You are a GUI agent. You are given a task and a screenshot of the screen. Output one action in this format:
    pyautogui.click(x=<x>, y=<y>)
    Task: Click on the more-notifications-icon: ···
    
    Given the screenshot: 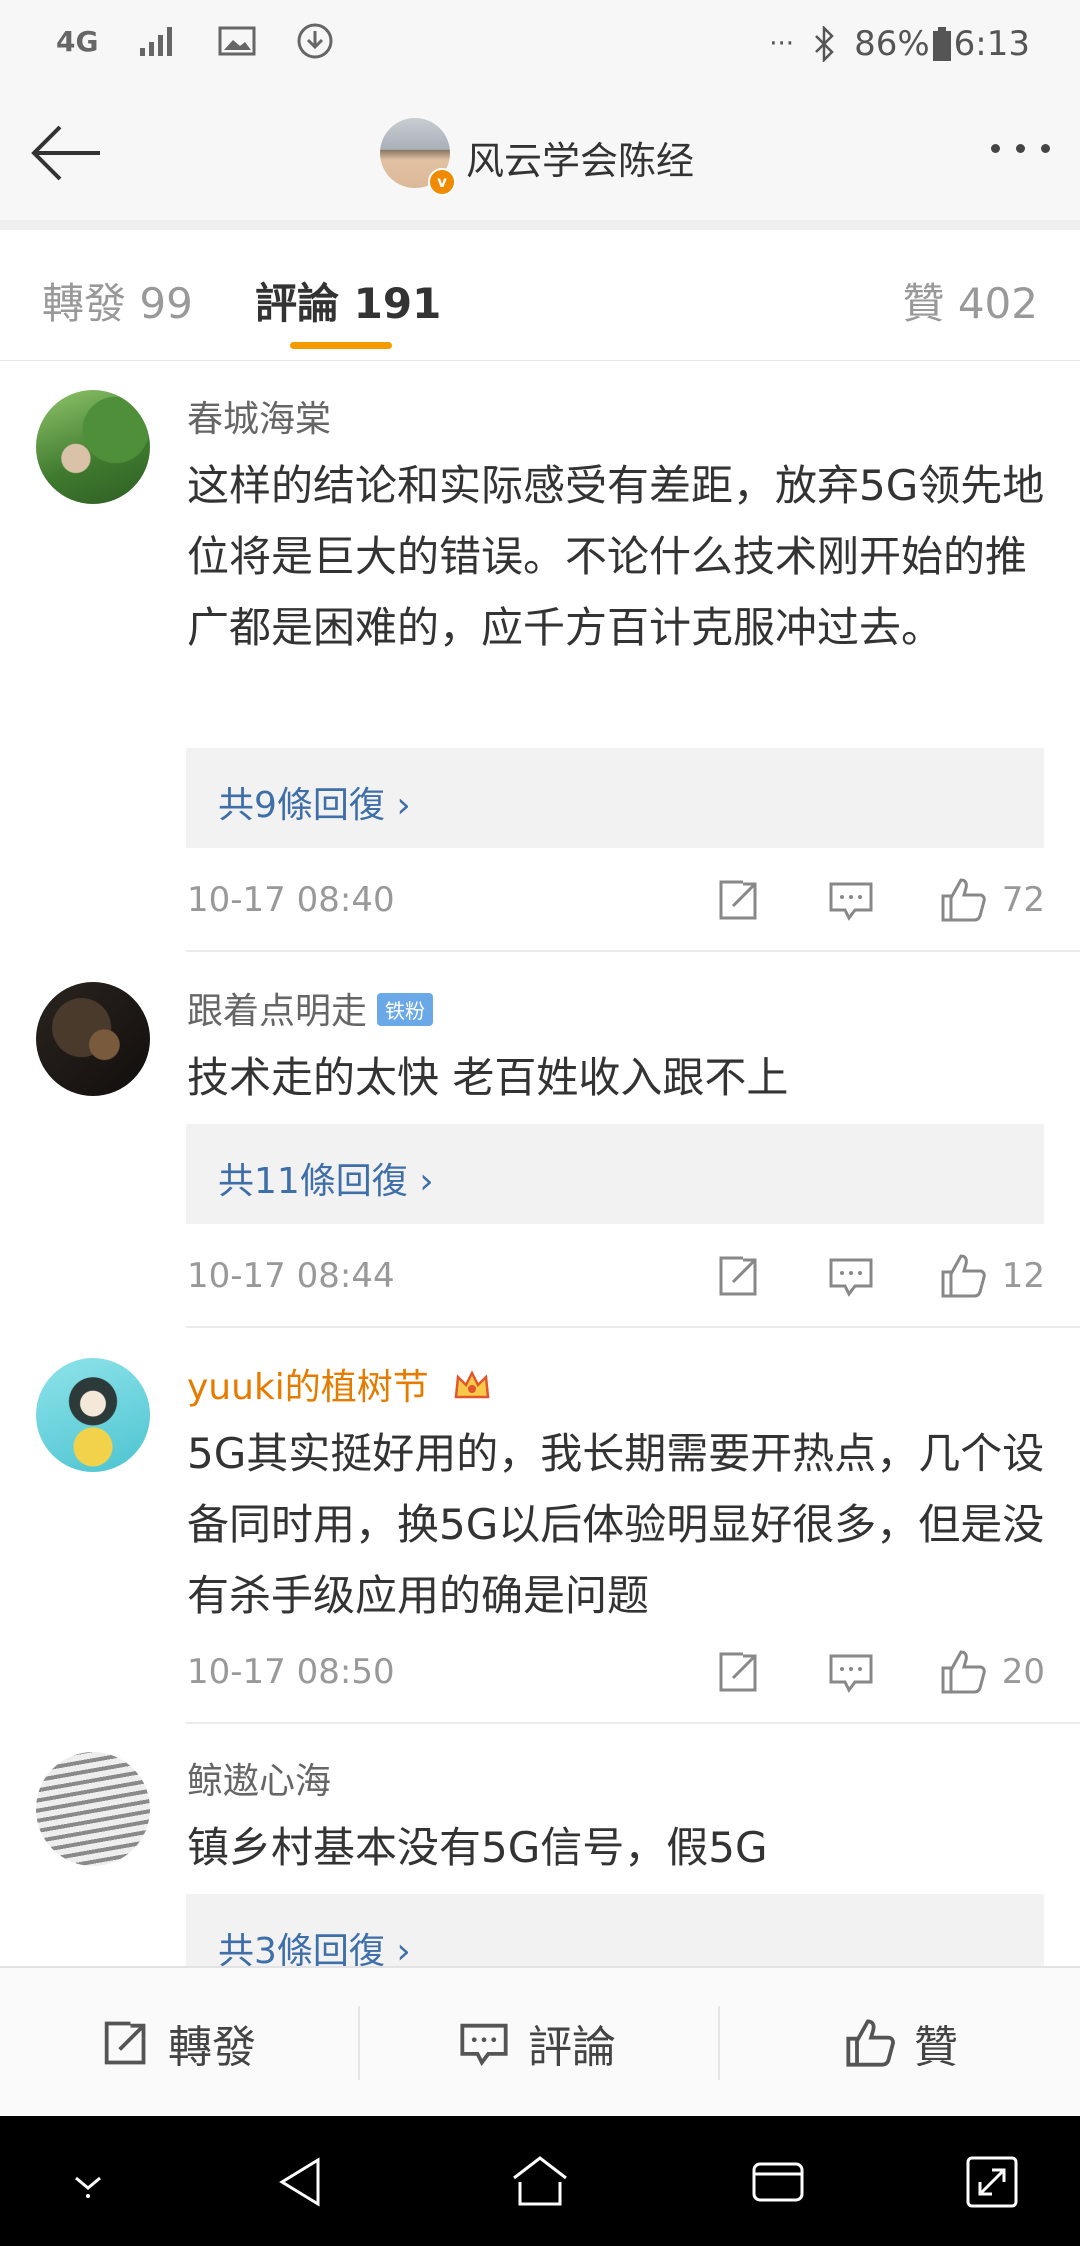 What is the action you would take?
    pyautogui.click(x=782, y=44)
    